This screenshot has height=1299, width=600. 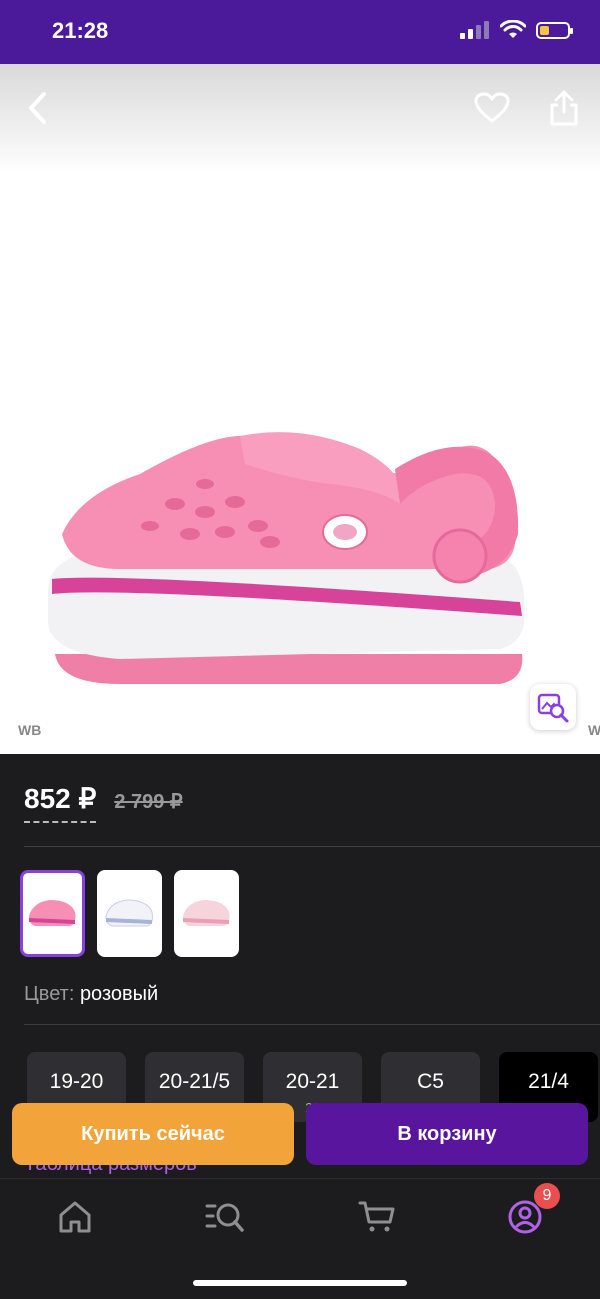 What do you see at coordinates (474, 30) in the screenshot?
I see `signal-icon` at bounding box center [474, 30].